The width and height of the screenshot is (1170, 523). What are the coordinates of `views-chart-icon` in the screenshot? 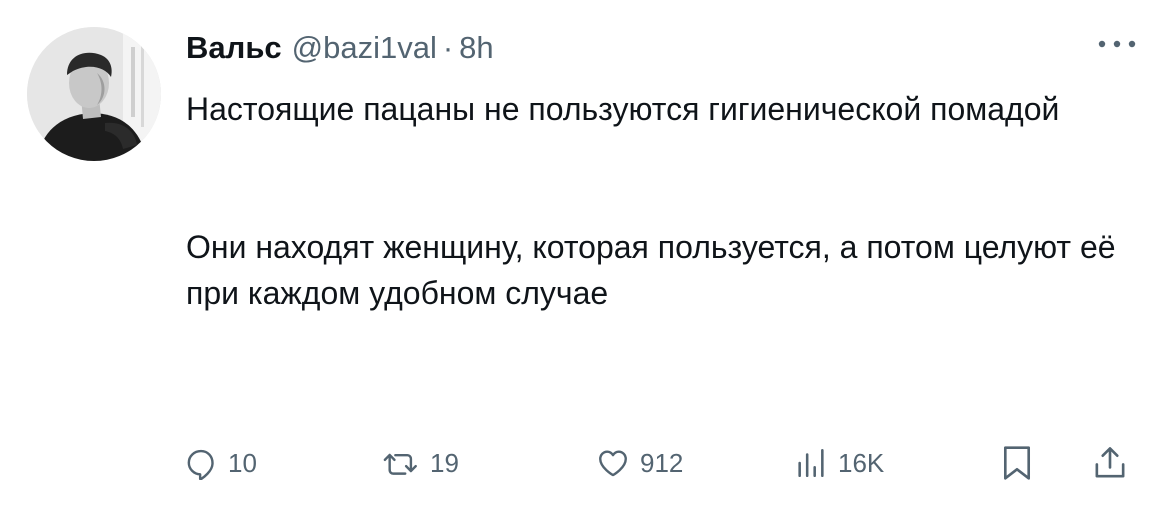 It's located at (811, 463).